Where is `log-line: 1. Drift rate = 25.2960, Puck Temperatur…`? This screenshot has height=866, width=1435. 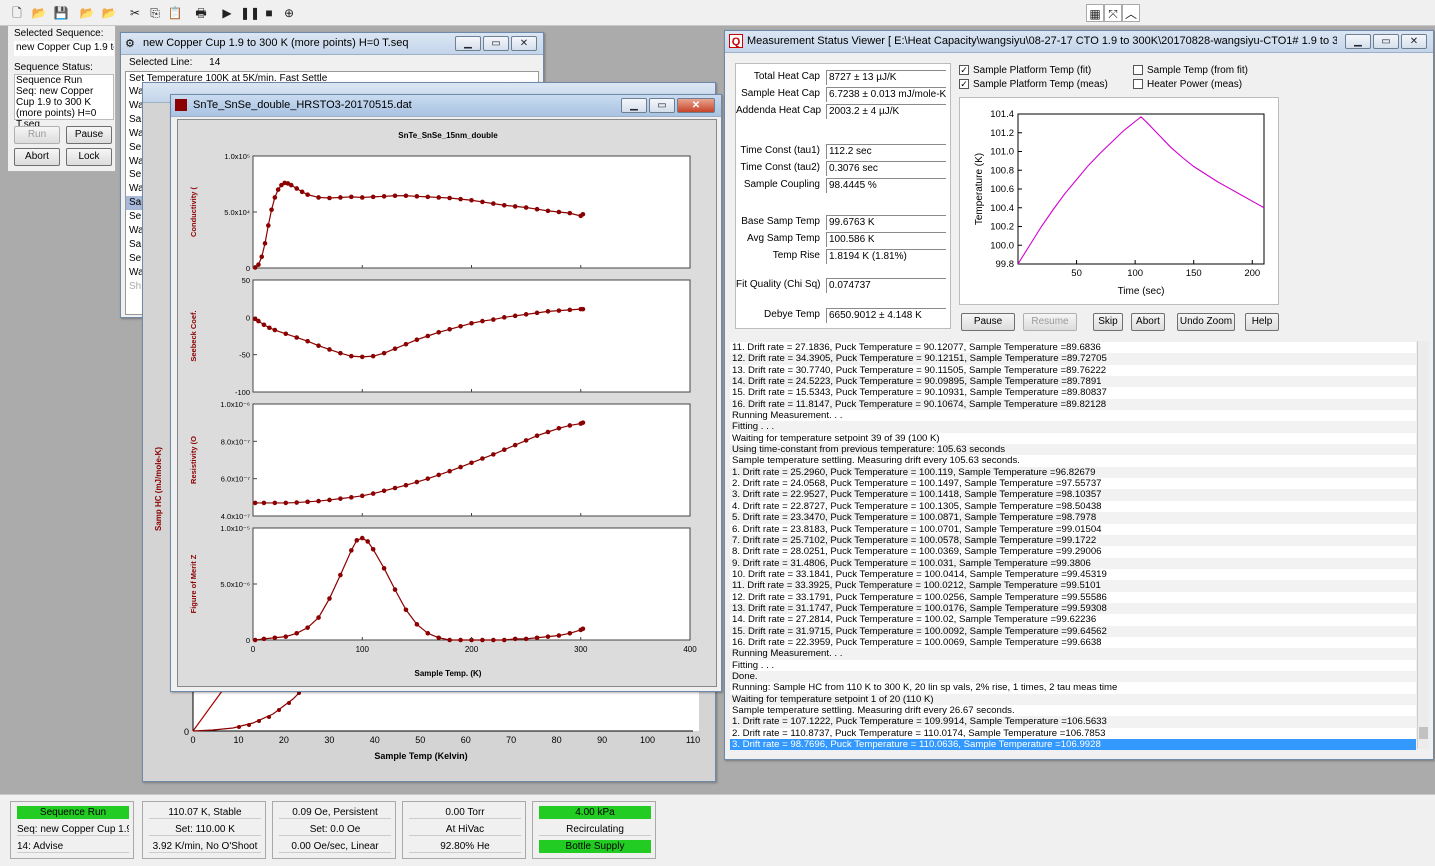 log-line: 1. Drift rate = 25.2960, Puck Temperatur… is located at coordinates (1073, 472).